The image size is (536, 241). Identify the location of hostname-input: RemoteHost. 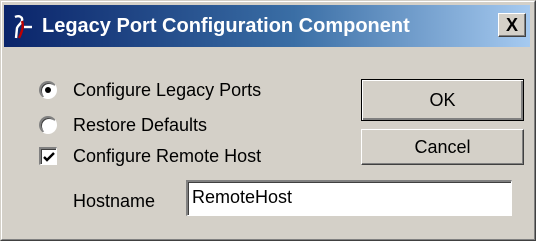
(349, 198).